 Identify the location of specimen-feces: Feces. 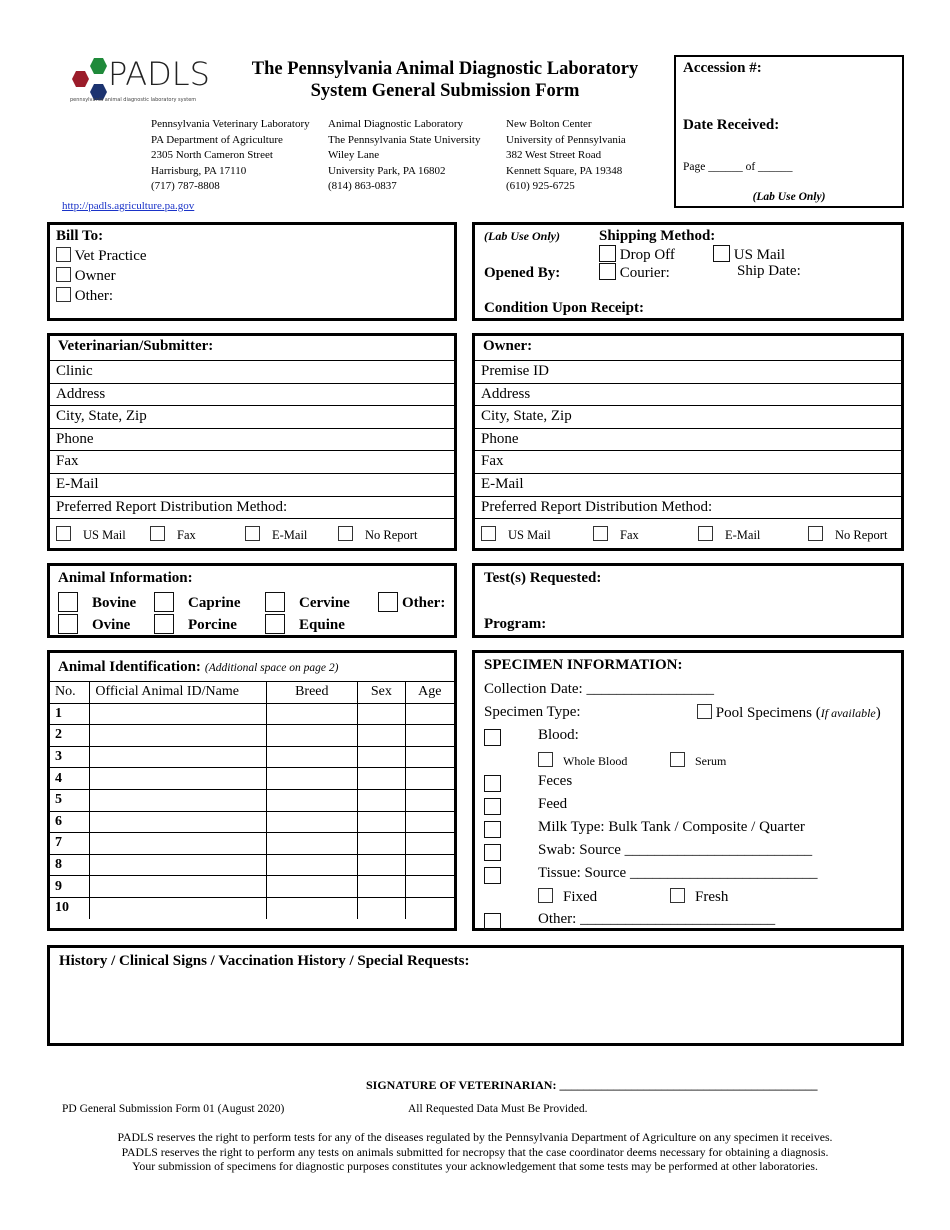
(555, 781).